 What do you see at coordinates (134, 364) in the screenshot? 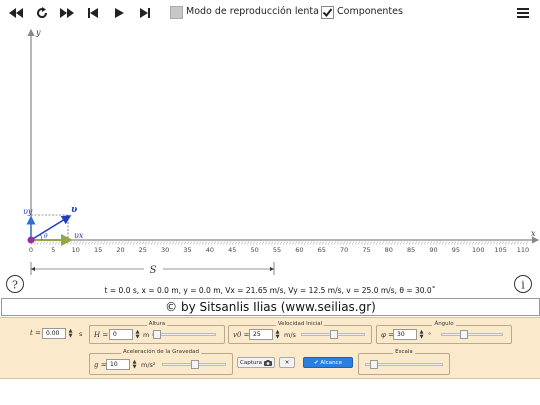
I see `gravity-stepper: ▲ ▼` at bounding box center [134, 364].